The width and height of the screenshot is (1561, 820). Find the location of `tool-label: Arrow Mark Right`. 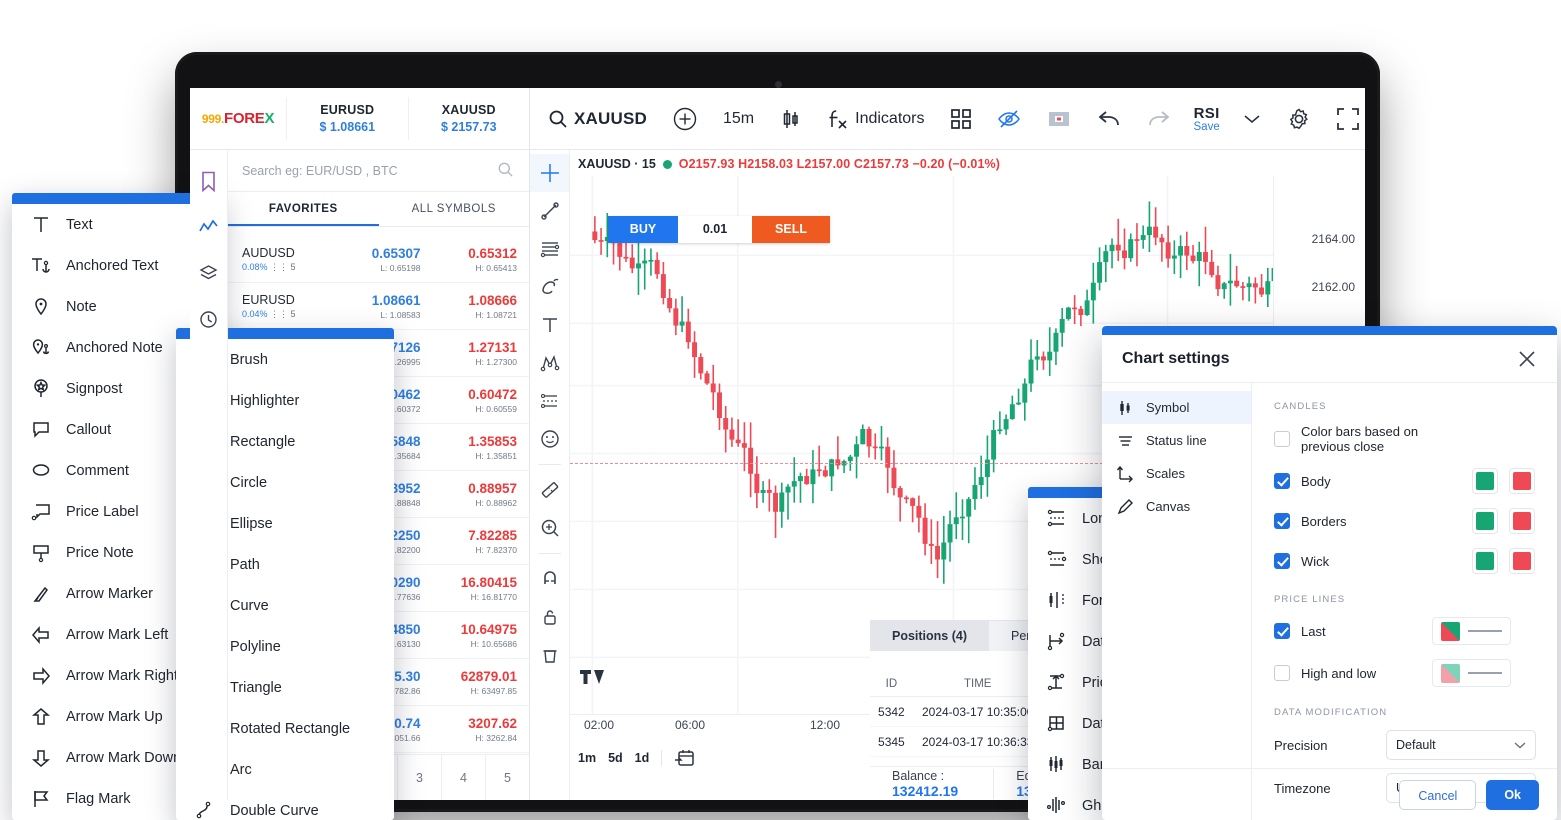

tool-label: Arrow Mark Right is located at coordinates (122, 675).